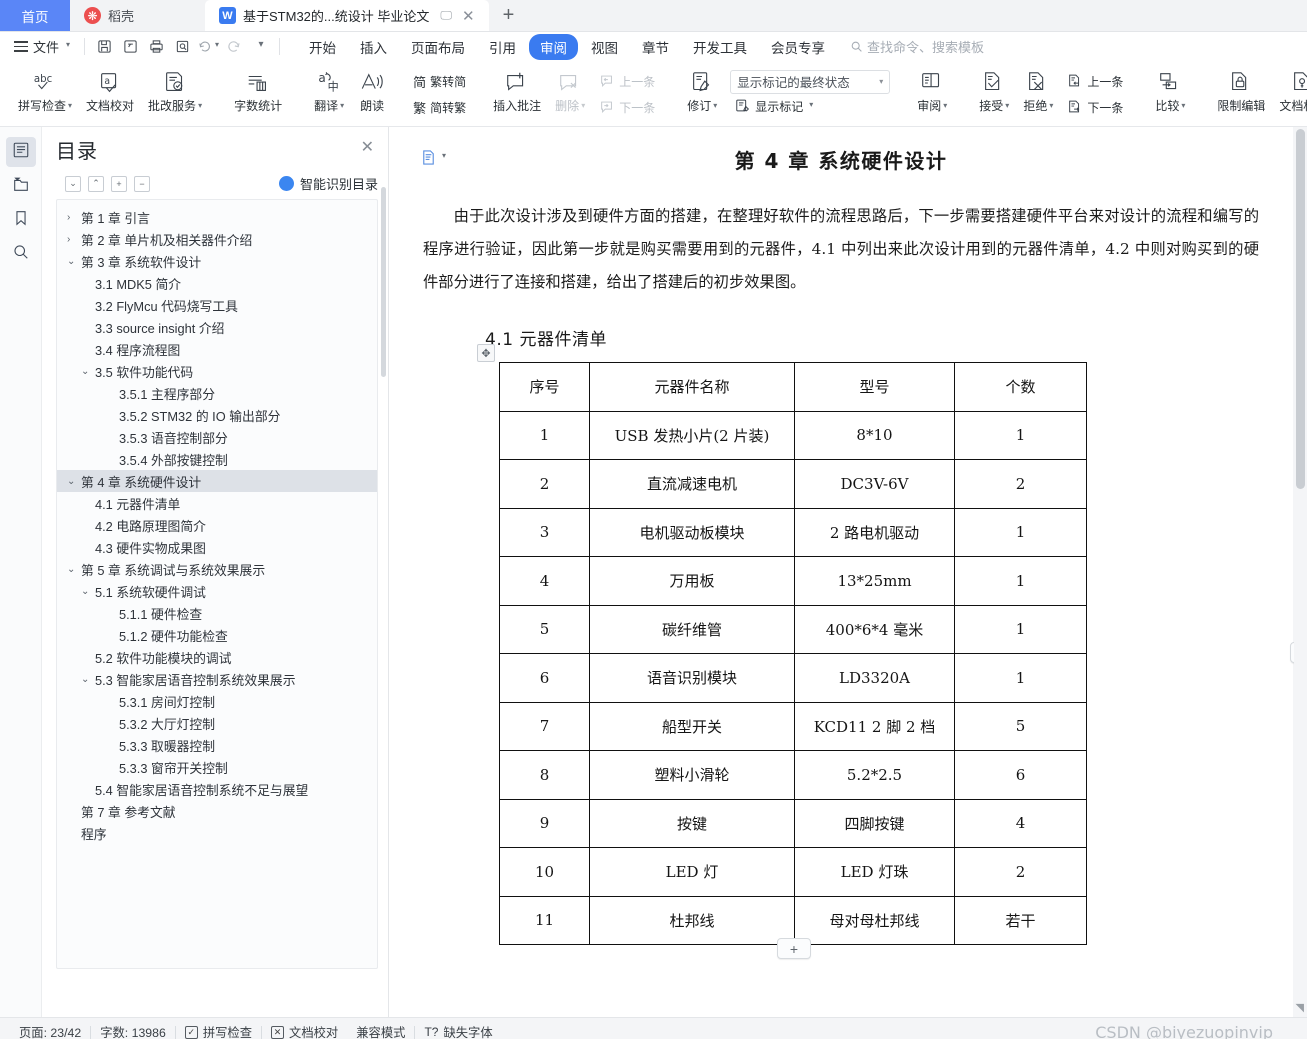 This screenshot has width=1307, height=1039. I want to click on outline-item: 3.4 程序流程图, so click(217, 349).